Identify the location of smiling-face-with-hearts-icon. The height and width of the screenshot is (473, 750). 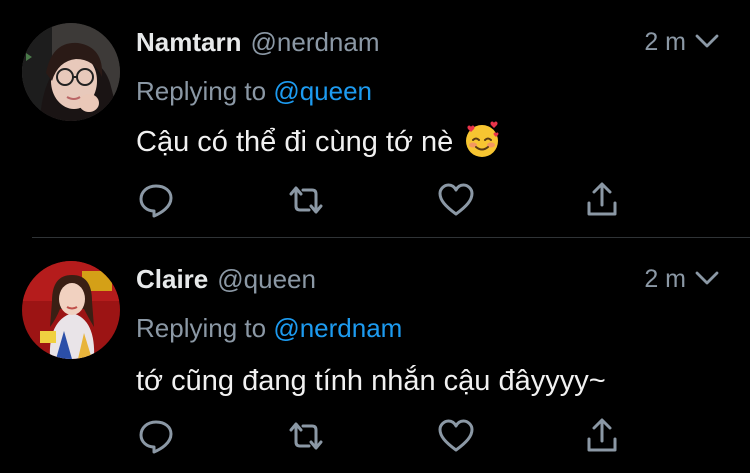
(482, 140).